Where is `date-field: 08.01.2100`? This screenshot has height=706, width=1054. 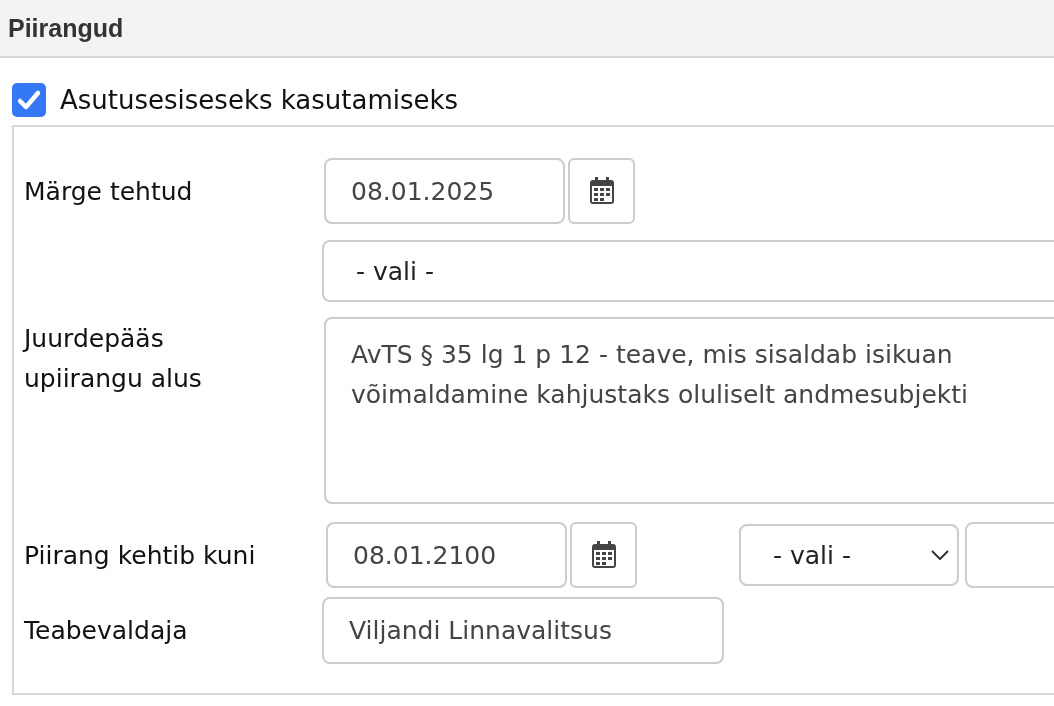 date-field: 08.01.2100 is located at coordinates (446, 555).